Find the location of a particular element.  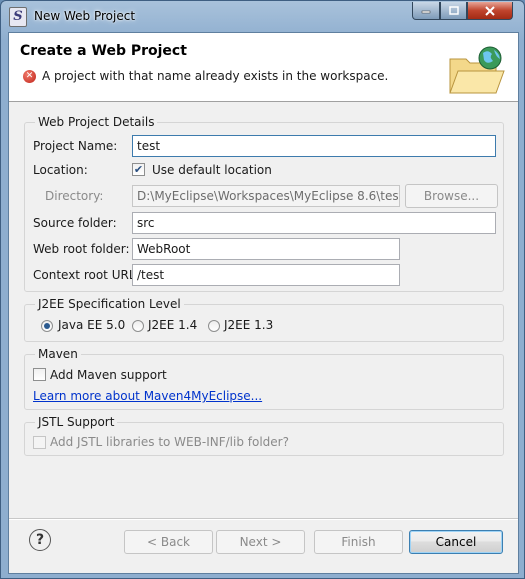

context-root-url-label: Context root URL: is located at coordinates (86, 275).